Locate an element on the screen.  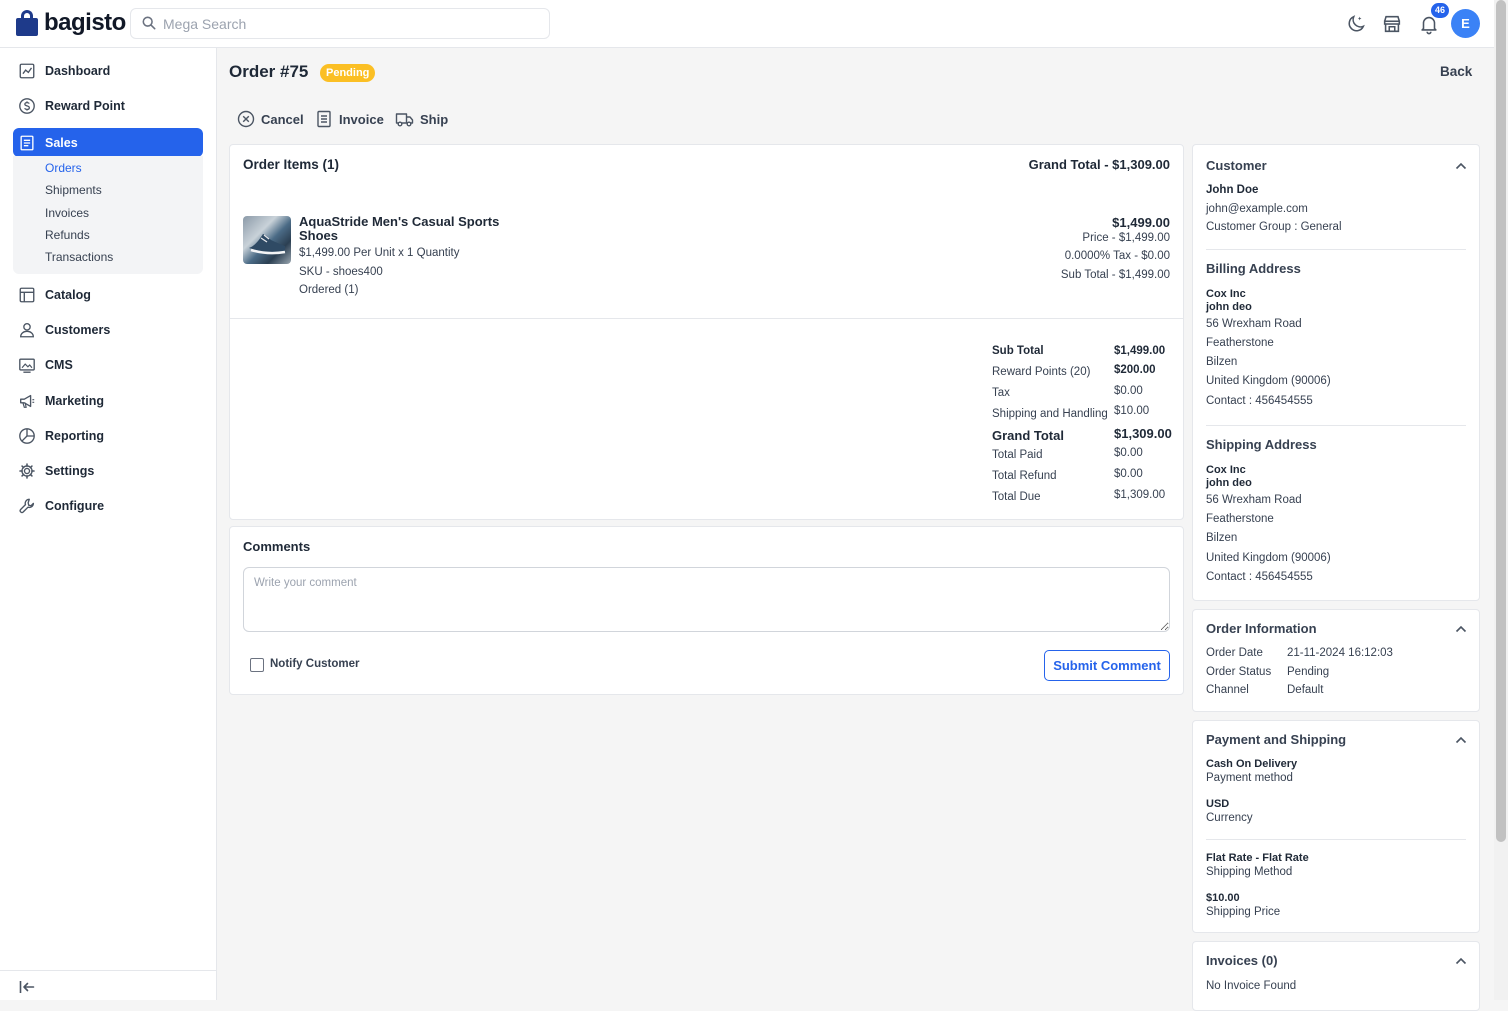
catalog-icon is located at coordinates (27, 295).